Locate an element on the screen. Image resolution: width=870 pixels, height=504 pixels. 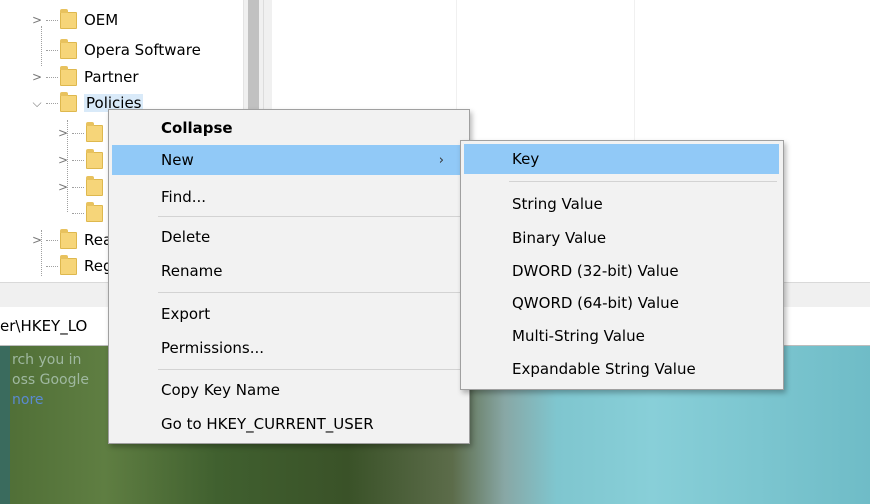
tree-item-opera-software: Opera Software is located at coordinates (115, 50).